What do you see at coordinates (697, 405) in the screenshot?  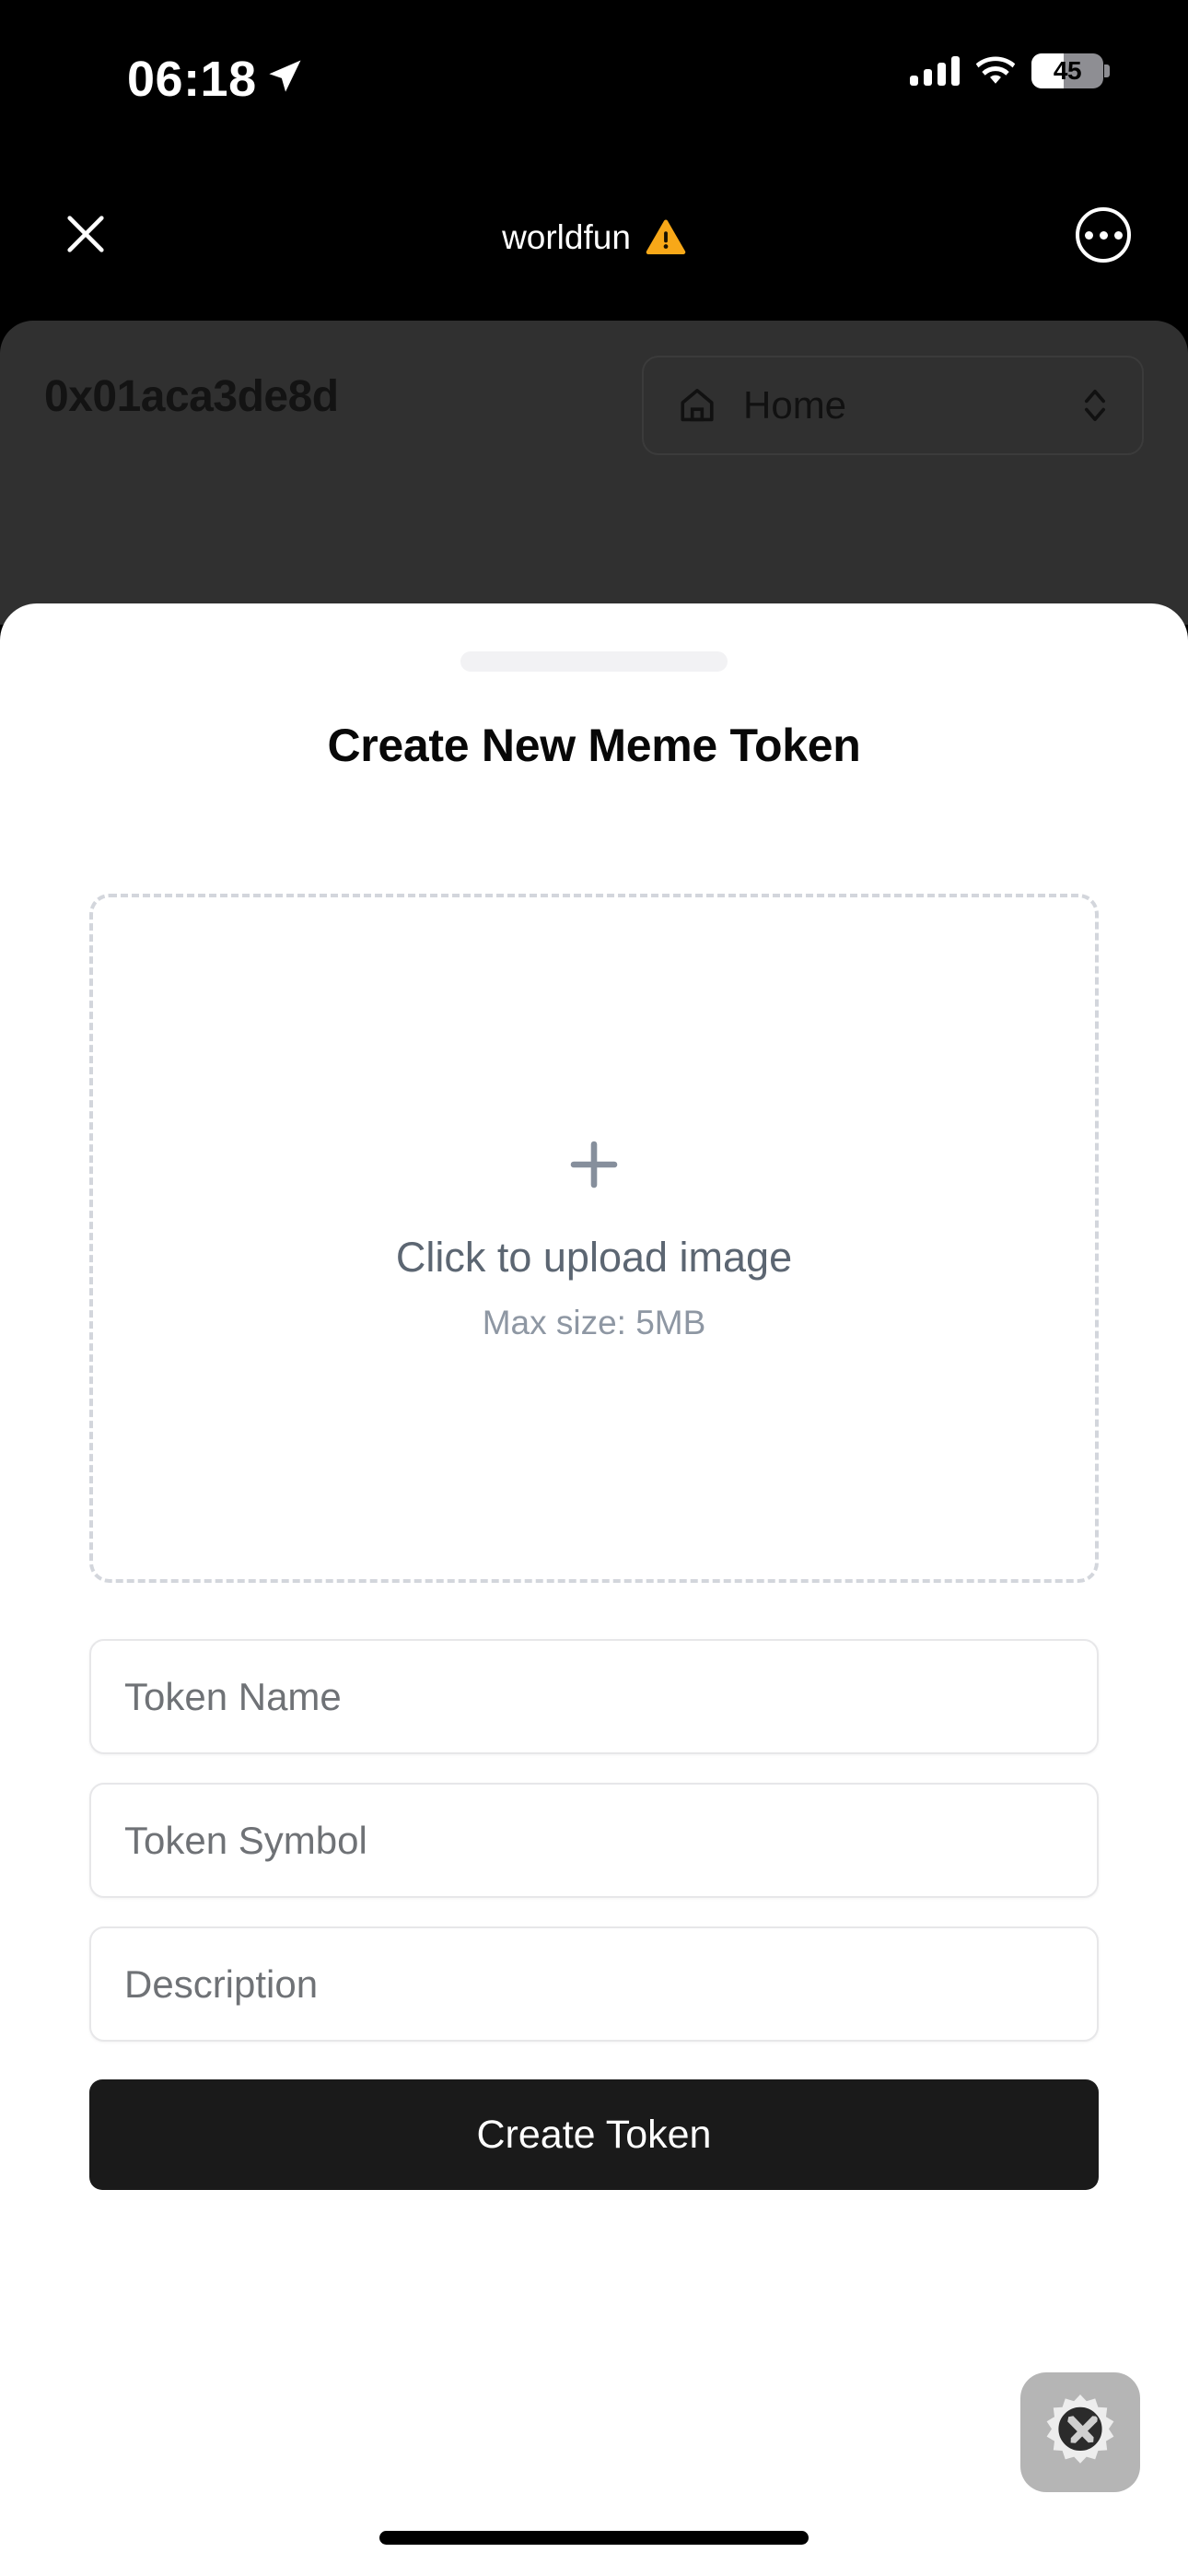 I see `home-house-icon` at bounding box center [697, 405].